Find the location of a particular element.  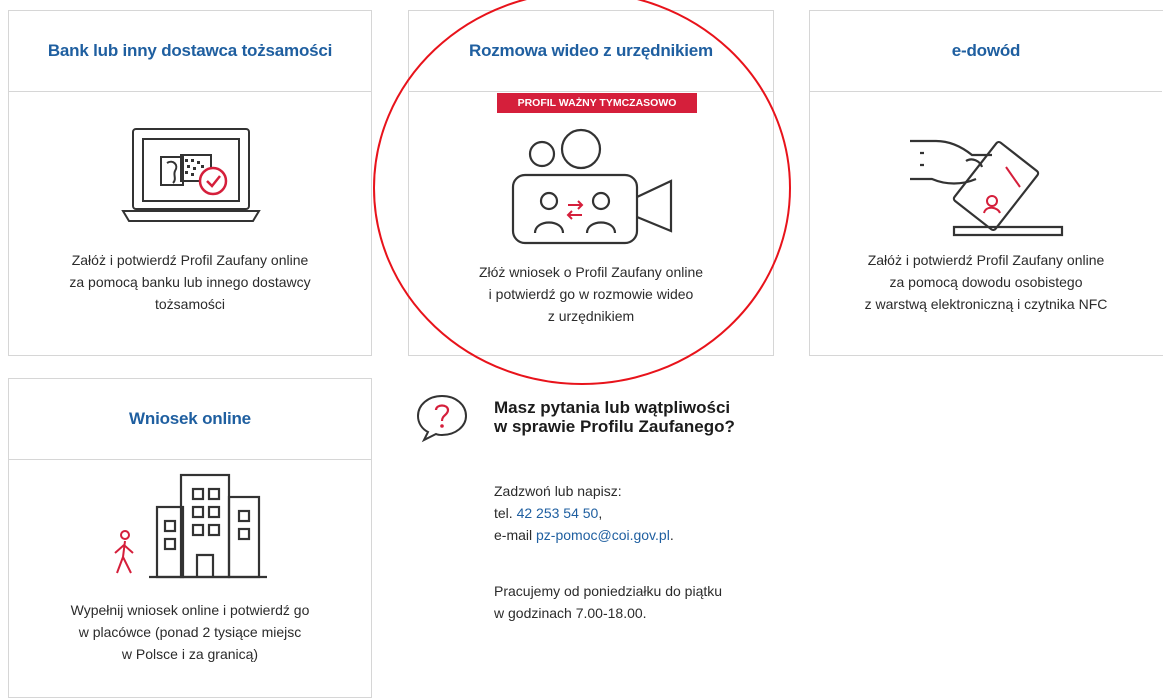

card-title: Wniosek online is located at coordinates (190, 418).